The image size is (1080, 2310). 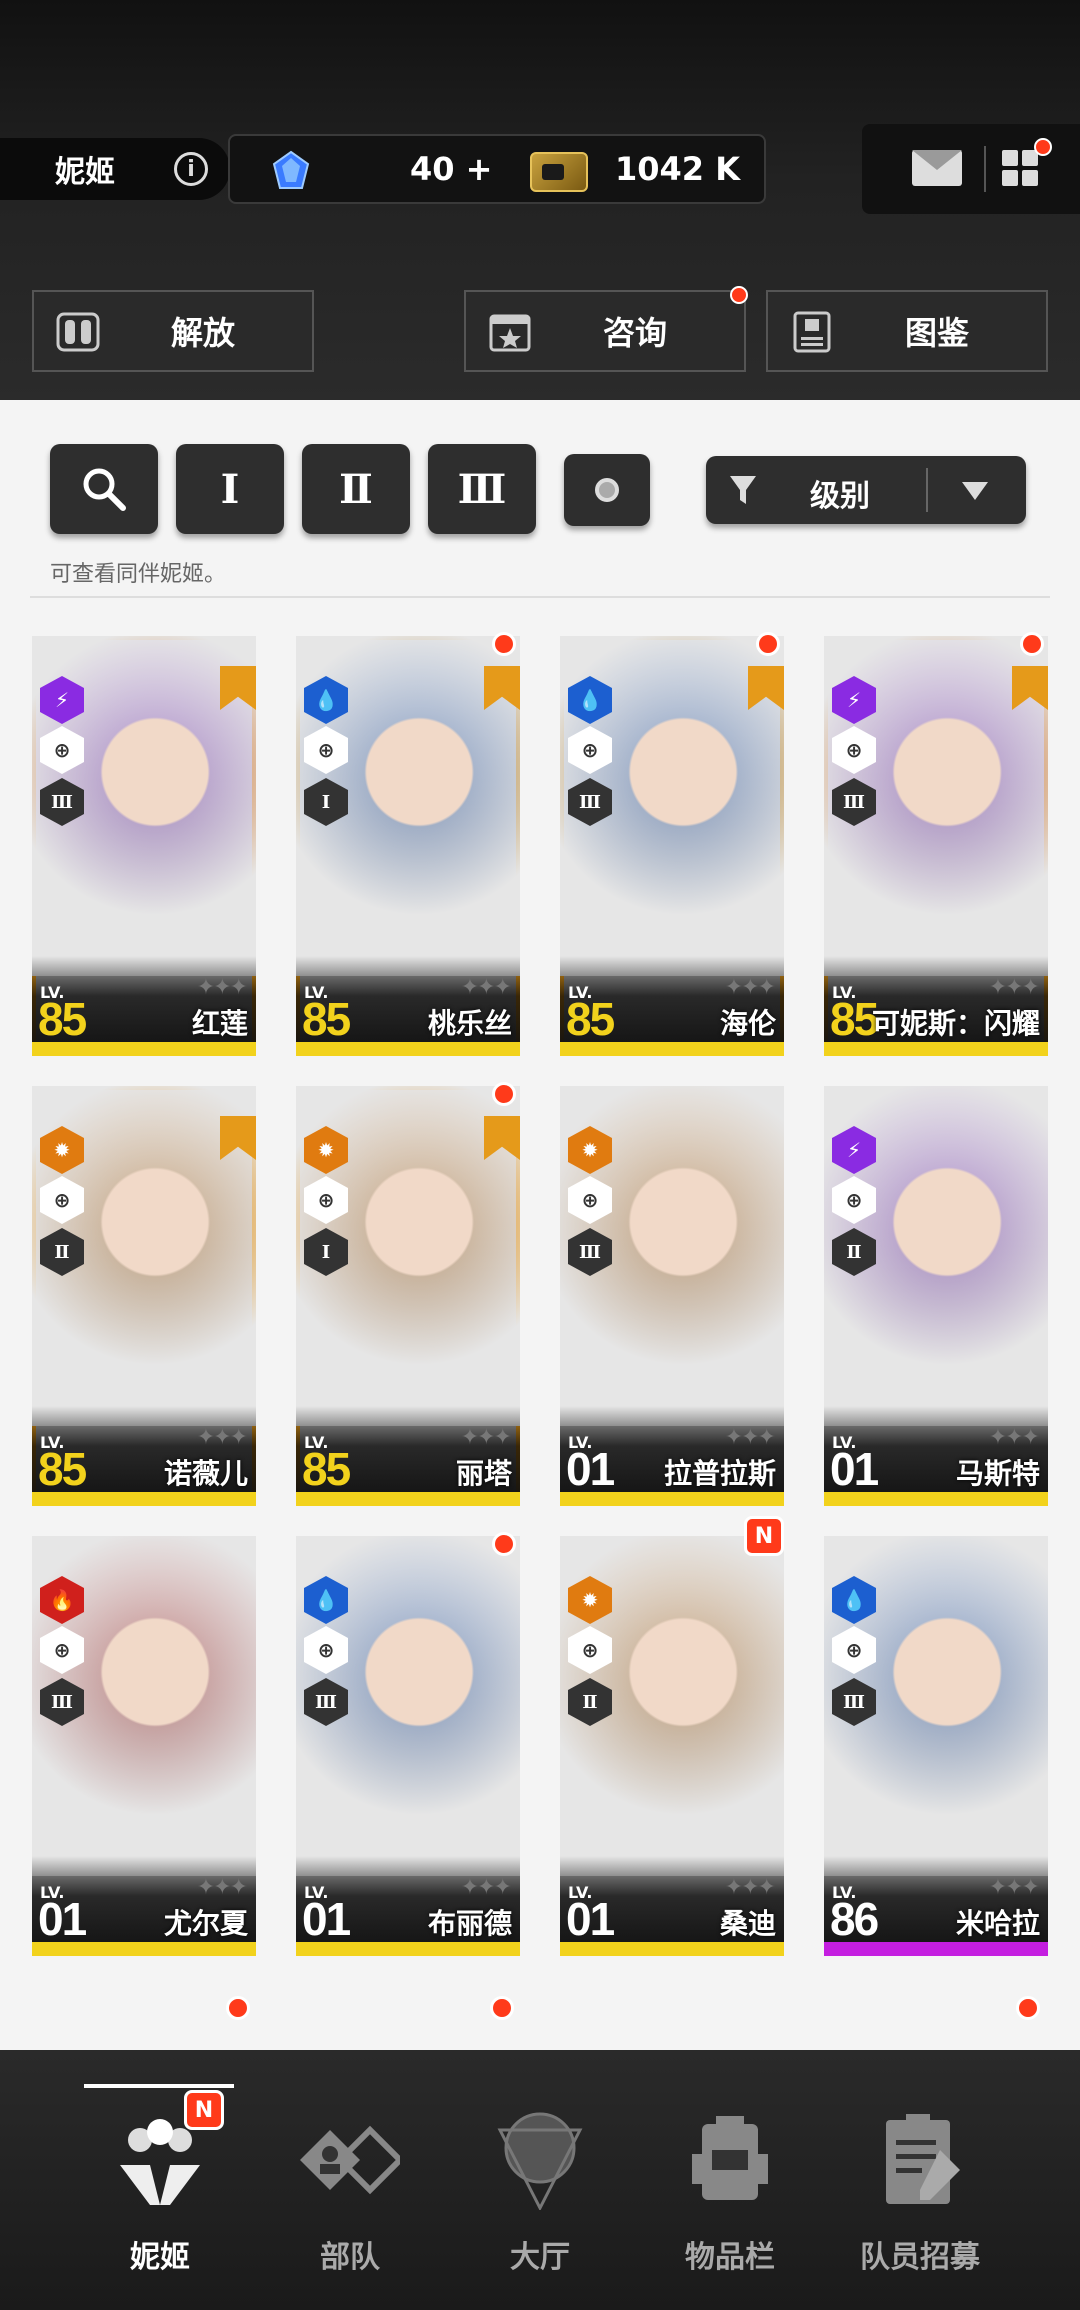 I want to click on sort-divider, so click(x=927, y=490).